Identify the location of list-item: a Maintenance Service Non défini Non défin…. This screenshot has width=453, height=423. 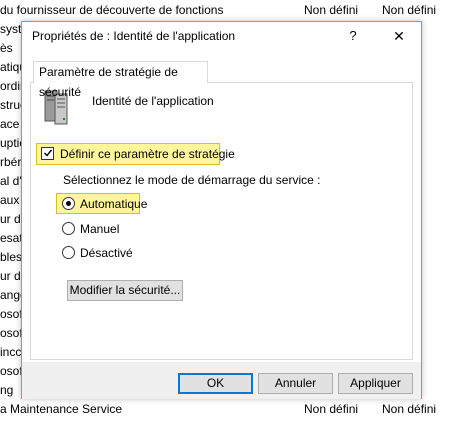
(226, 409).